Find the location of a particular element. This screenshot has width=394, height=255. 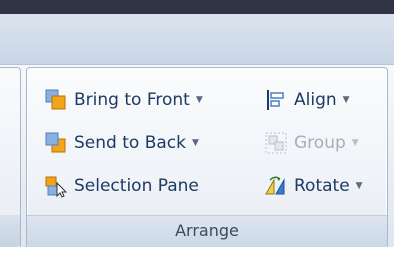

group-button: Group ▼ is located at coordinates (311, 143).